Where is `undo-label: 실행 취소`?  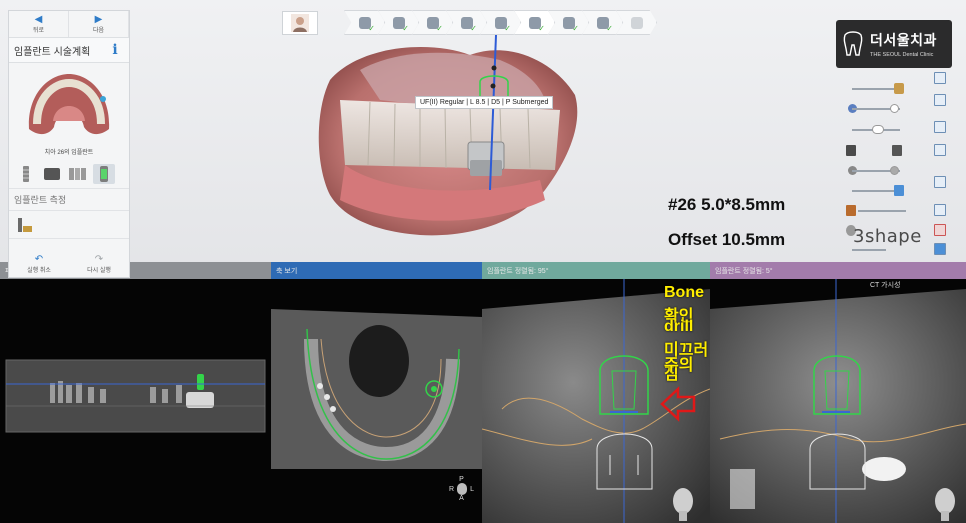
undo-label: 실행 취소 is located at coordinates (39, 270).